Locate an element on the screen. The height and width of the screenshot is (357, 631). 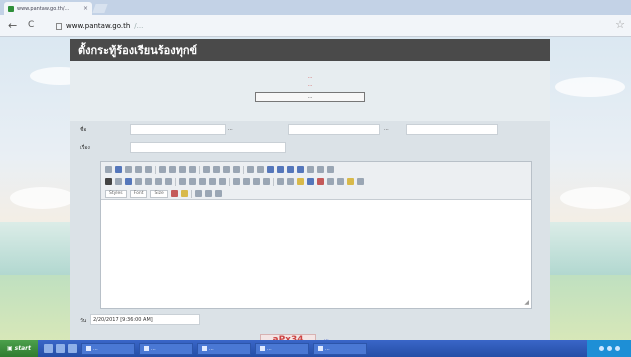
horizontal-rule-icon is located at coordinates (340, 181).